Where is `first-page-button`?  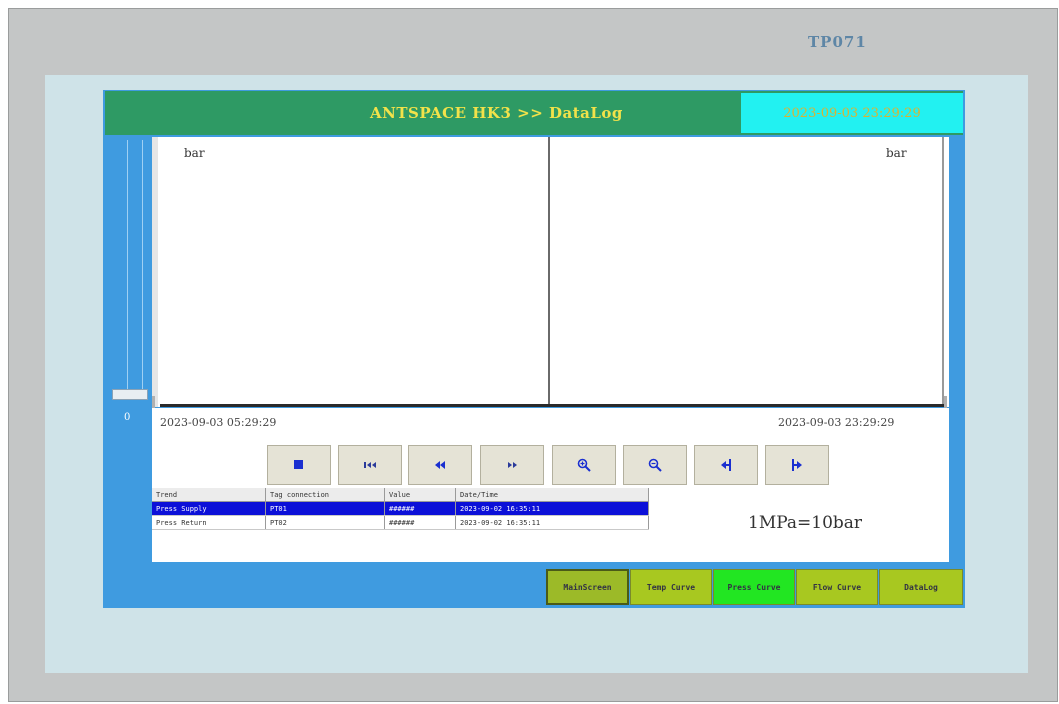
first-page-button is located at coordinates (370, 465).